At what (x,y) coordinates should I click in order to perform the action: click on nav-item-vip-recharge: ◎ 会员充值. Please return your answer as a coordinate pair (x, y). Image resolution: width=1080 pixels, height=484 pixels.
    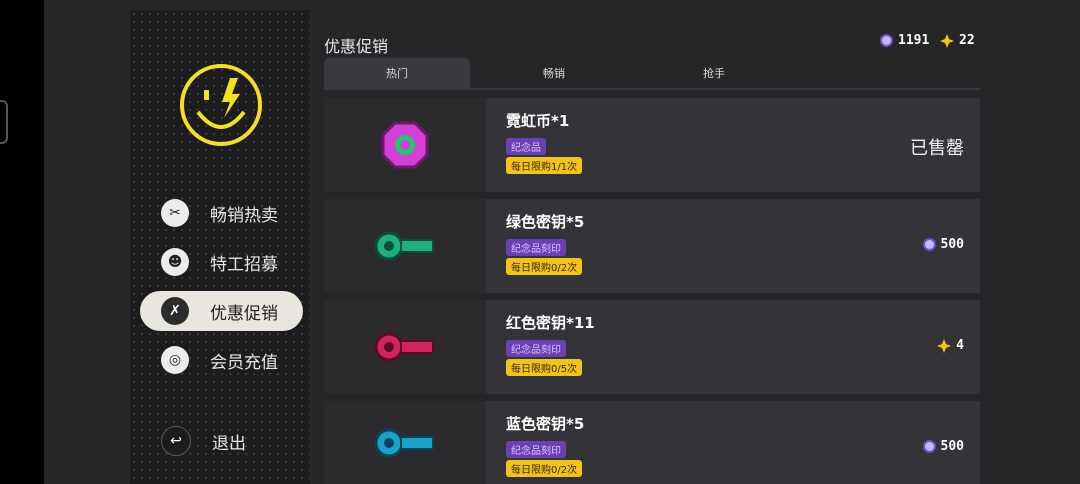
    Looking at the image, I should click on (221, 360).